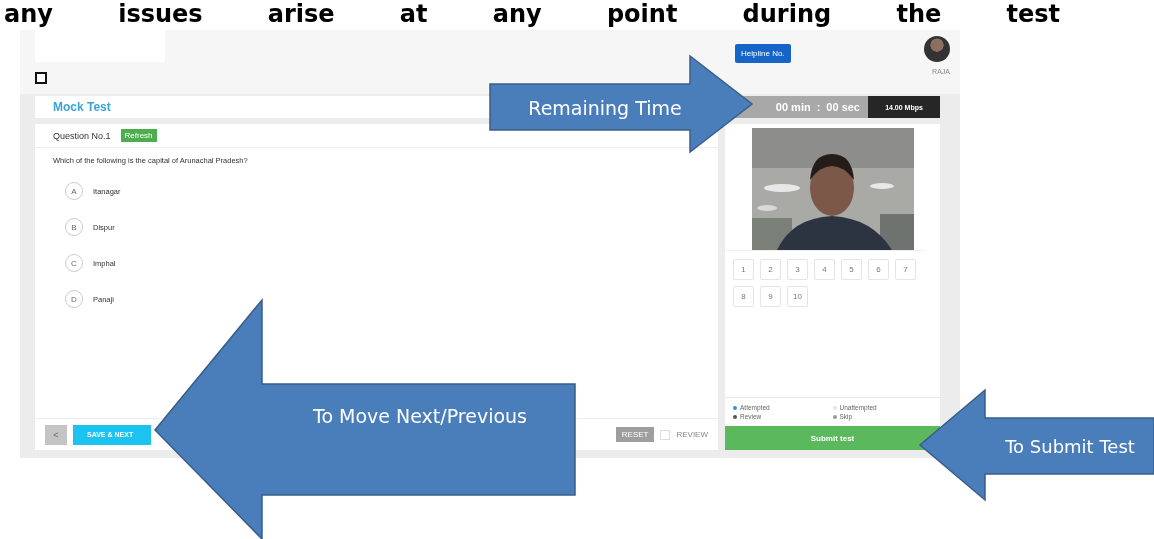 Image resolution: width=1154 pixels, height=539 pixels. I want to click on timer-seconds: 00 sec, so click(843, 107).